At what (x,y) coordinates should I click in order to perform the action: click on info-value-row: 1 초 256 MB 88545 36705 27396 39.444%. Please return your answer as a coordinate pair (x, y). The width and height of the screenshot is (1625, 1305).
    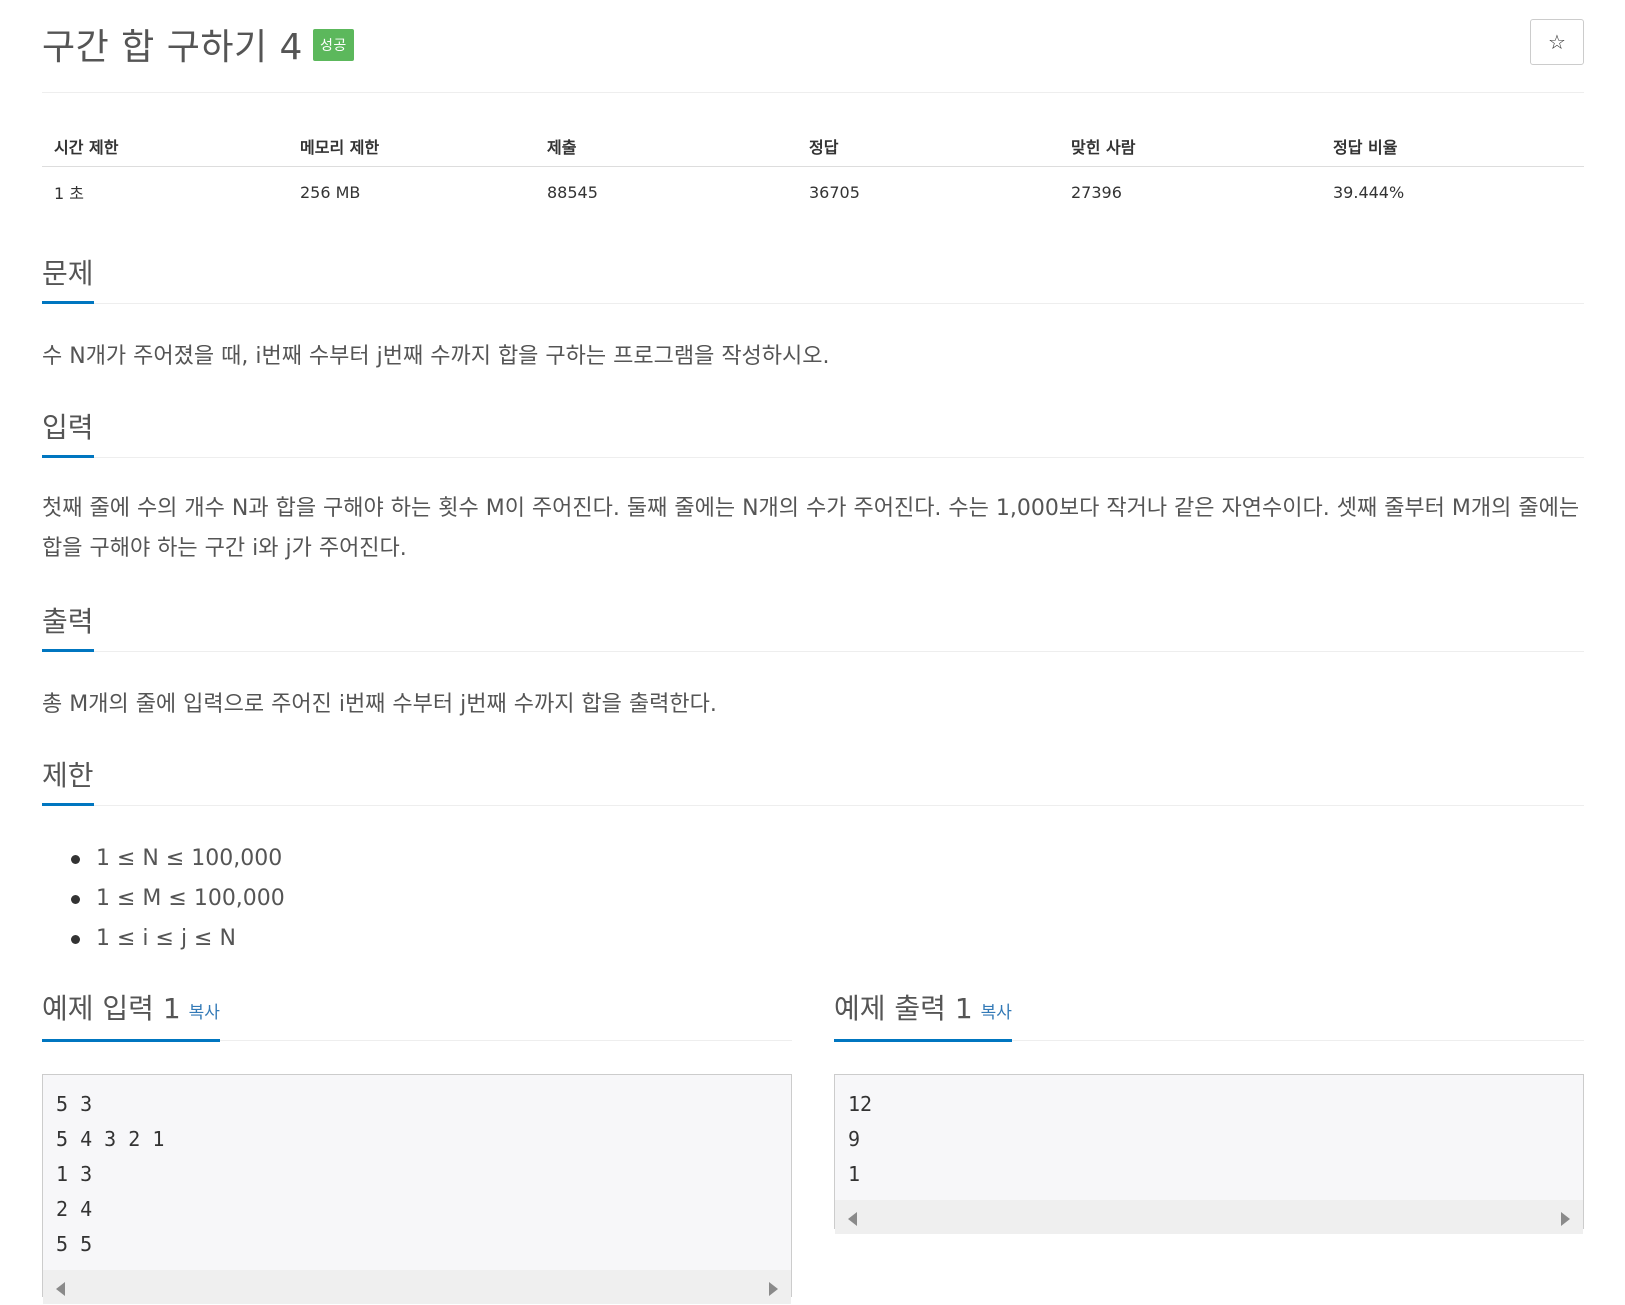
    Looking at the image, I should click on (813, 192).